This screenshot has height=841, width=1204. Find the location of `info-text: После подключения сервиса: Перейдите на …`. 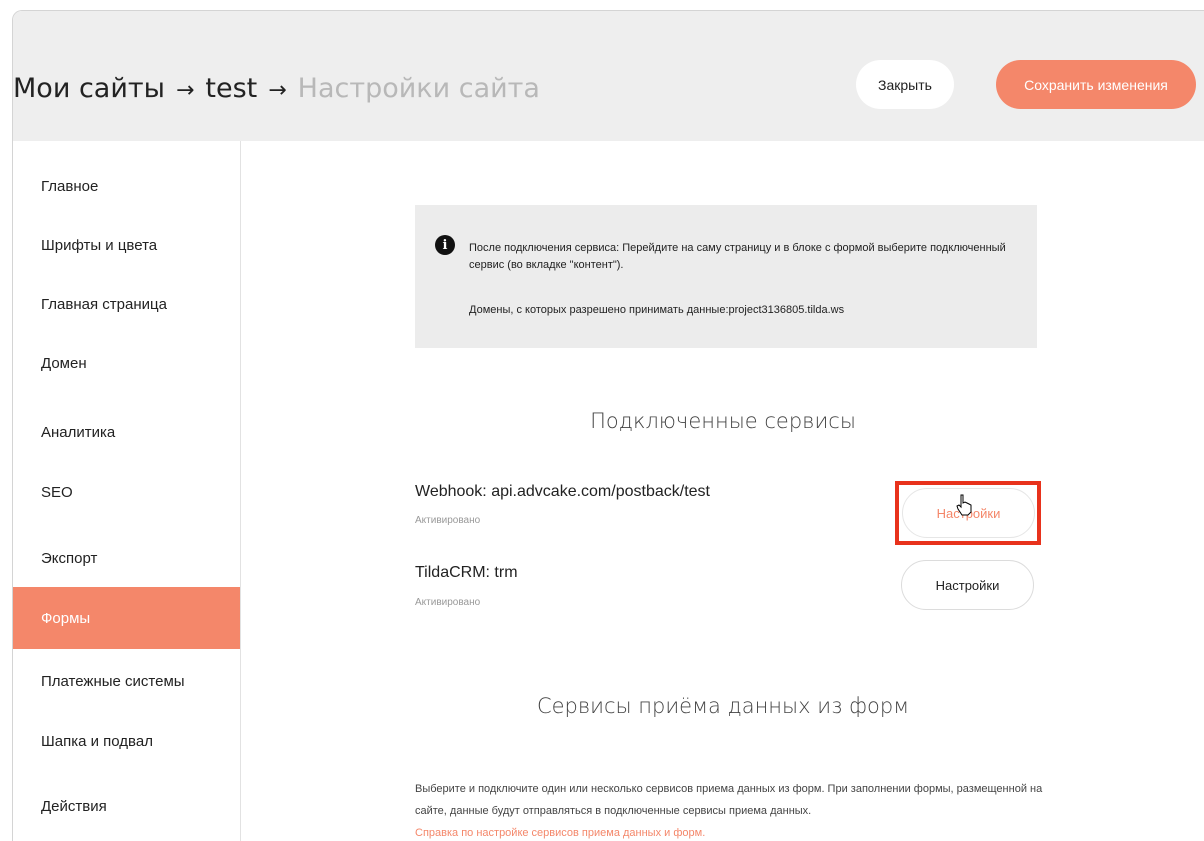

info-text: После подключения сервиса: Перейдите на … is located at coordinates (737, 256).